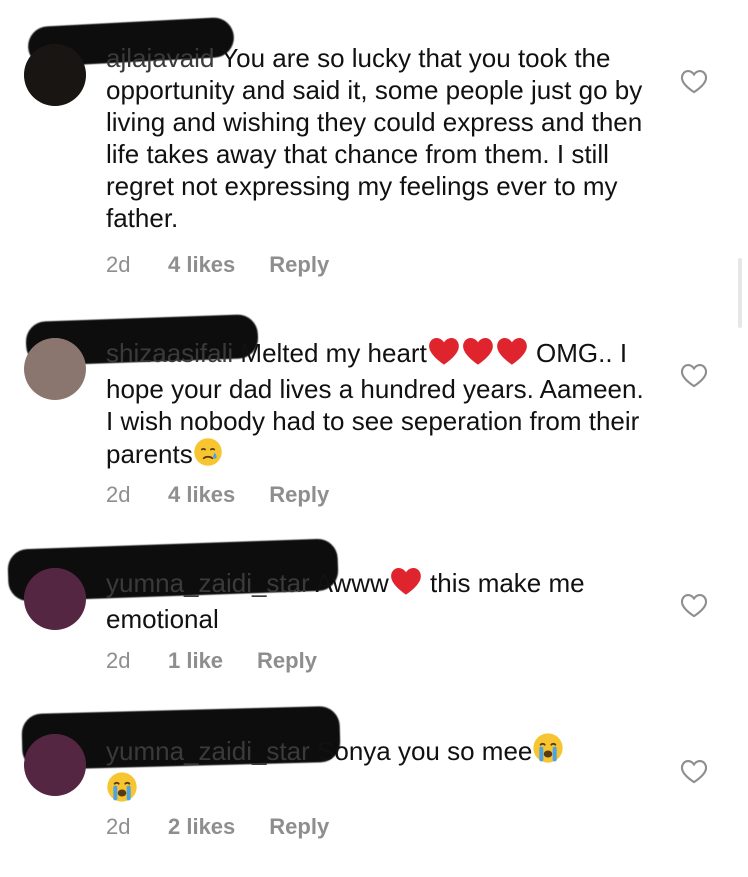 The height and width of the screenshot is (877, 748). I want to click on comment-text: Awww, so click(352, 583).